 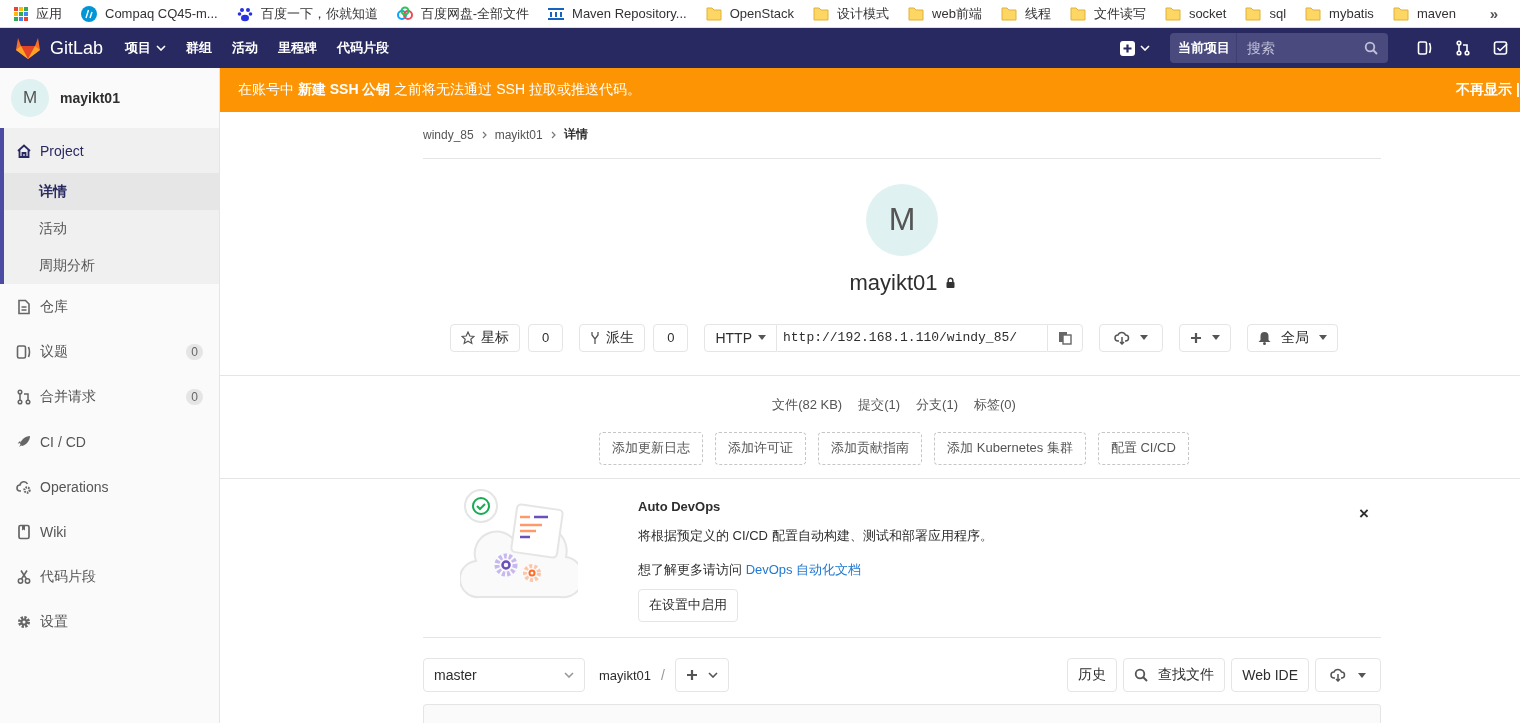 What do you see at coordinates (893, 282) in the screenshot?
I see `project-title: mayikt01` at bounding box center [893, 282].